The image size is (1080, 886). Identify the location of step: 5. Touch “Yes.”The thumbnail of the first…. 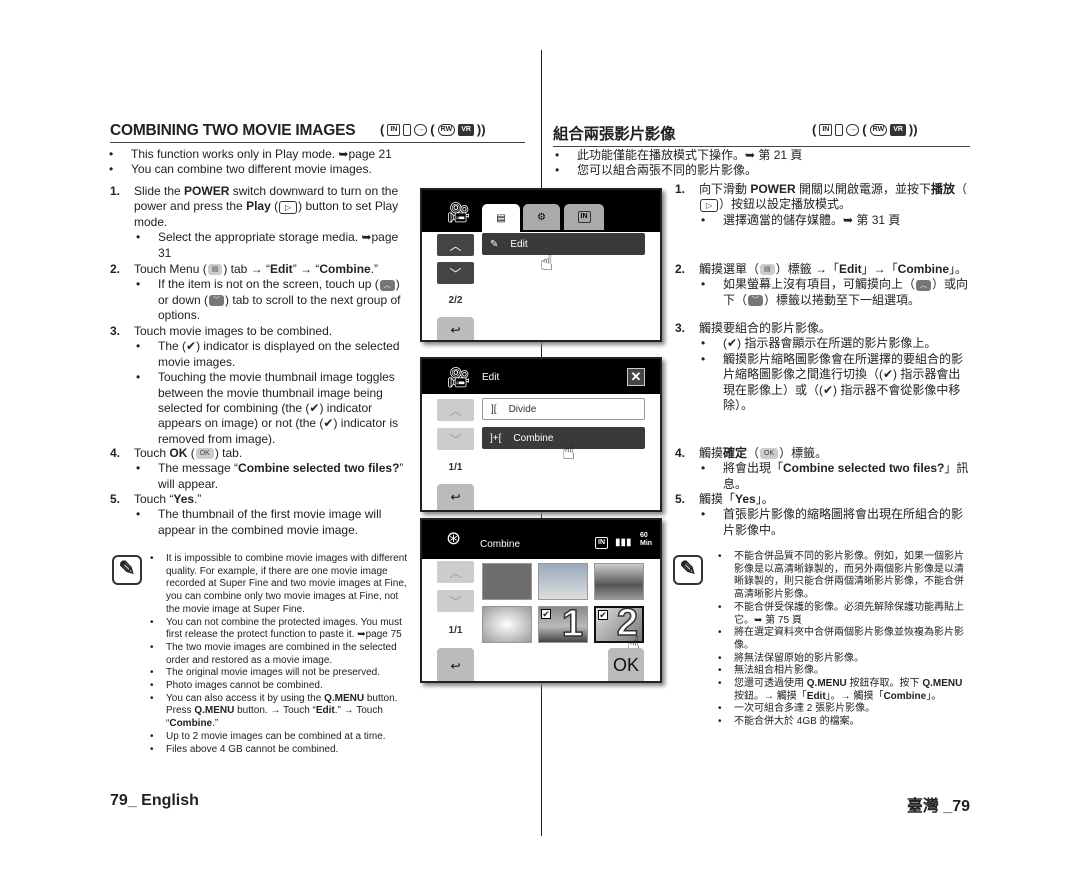
(260, 515).